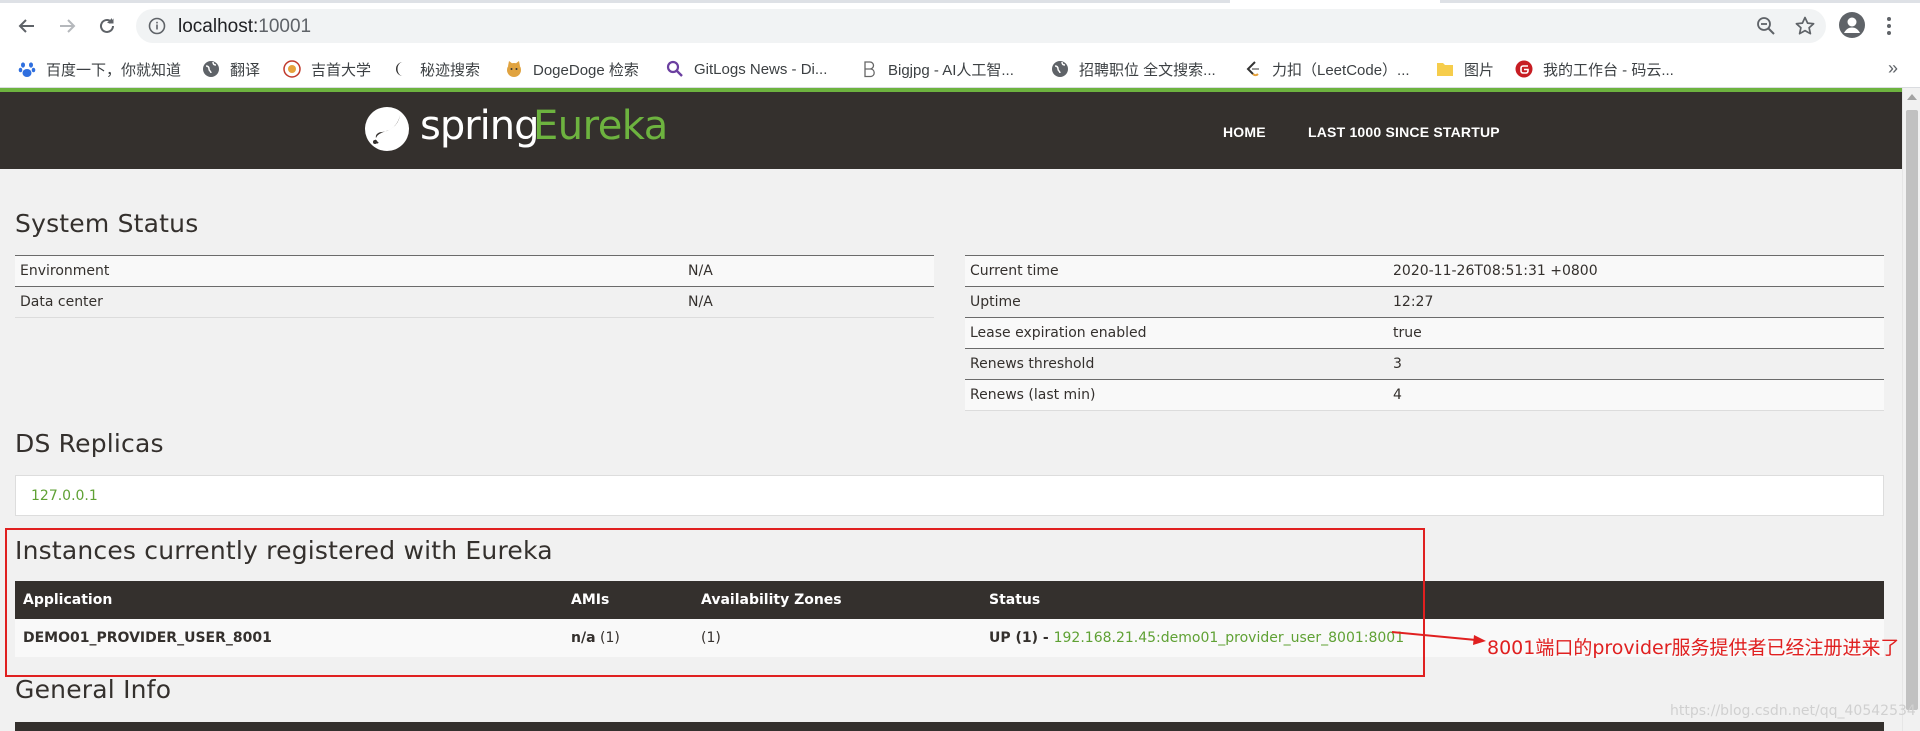 This screenshot has height=731, width=1920. I want to click on status-key: Renews threshold, so click(1176, 364).